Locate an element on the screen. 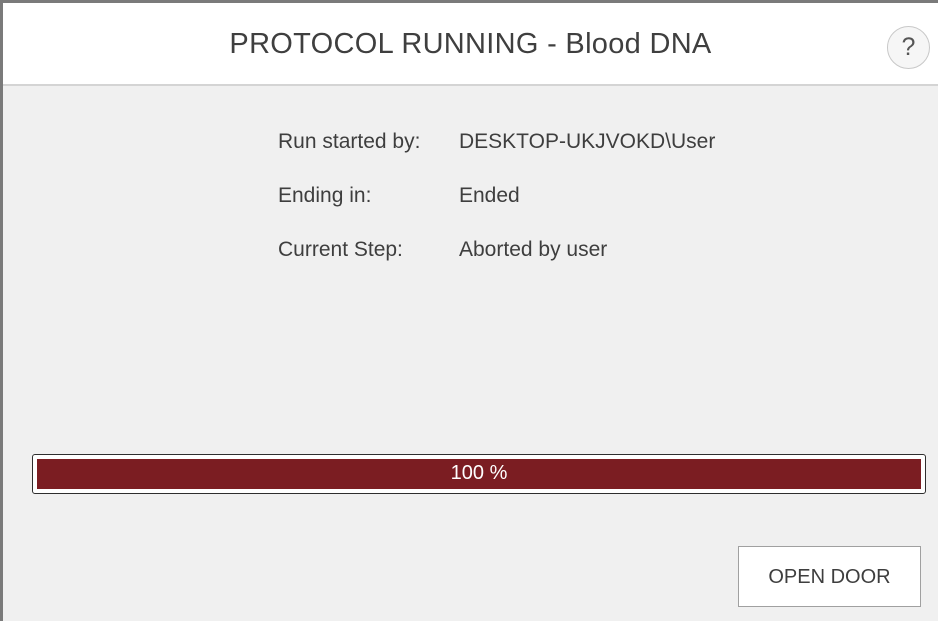 This screenshot has height=621, width=938. question-mark-icon: ? is located at coordinates (908, 47).